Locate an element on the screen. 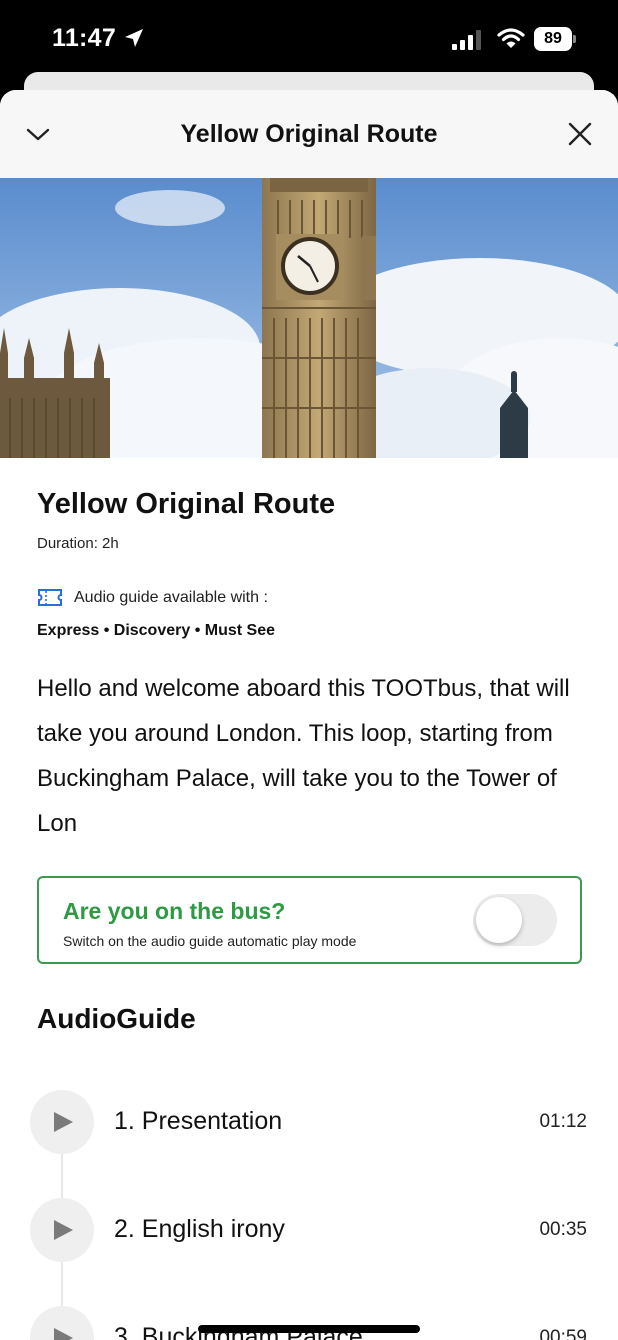 This screenshot has height=1340, width=618. location-arrow-icon is located at coordinates (134, 38).